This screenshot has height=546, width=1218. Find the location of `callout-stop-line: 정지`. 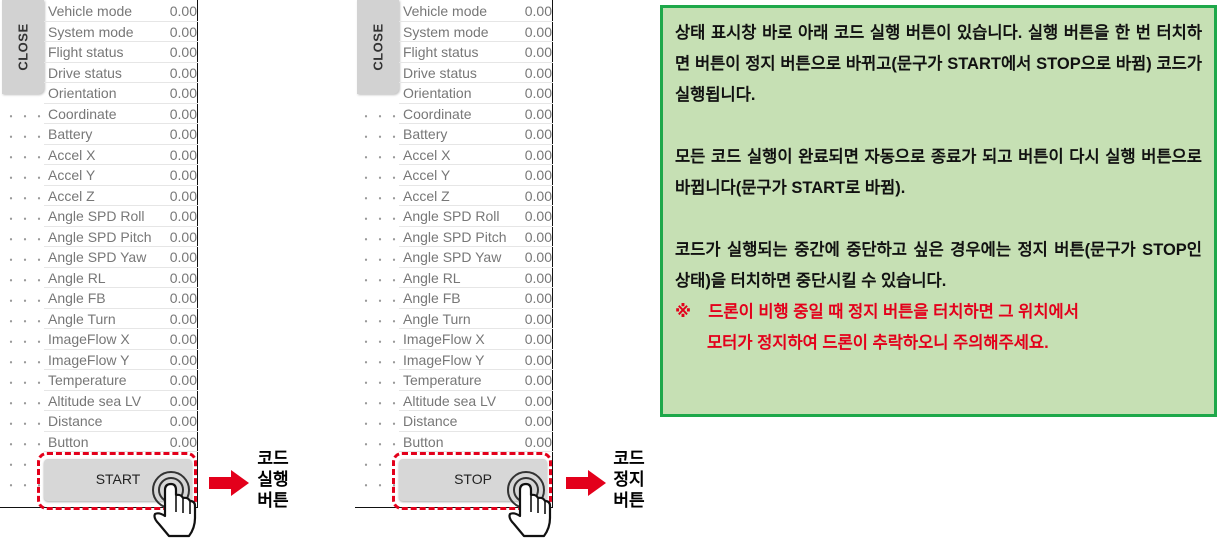

callout-stop-line: 정지 is located at coordinates (629, 479).